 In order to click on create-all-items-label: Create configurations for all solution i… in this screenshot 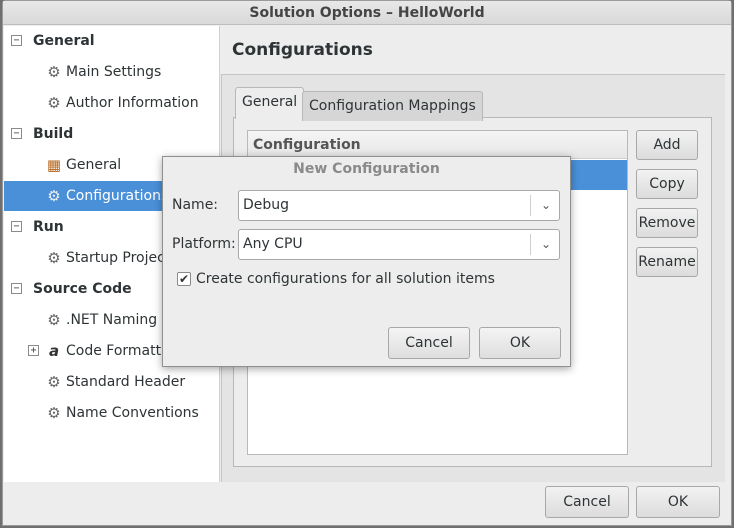, I will do `click(345, 279)`.